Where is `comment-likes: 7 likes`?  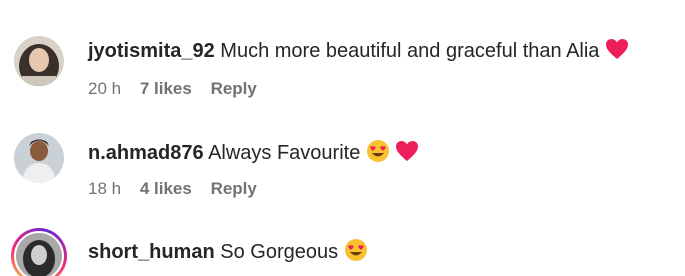
comment-likes: 7 likes is located at coordinates (166, 88).